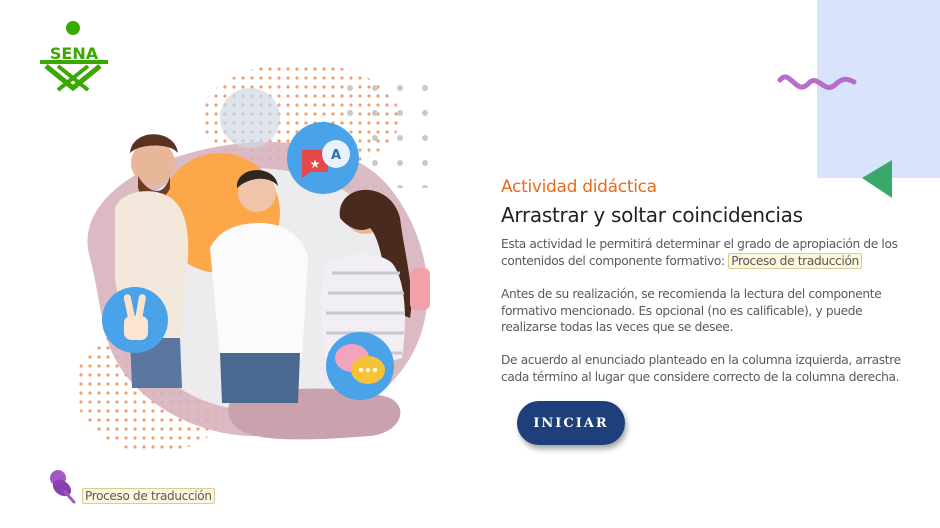 The width and height of the screenshot is (940, 528). I want to click on peace-hand-icon, so click(135, 320).